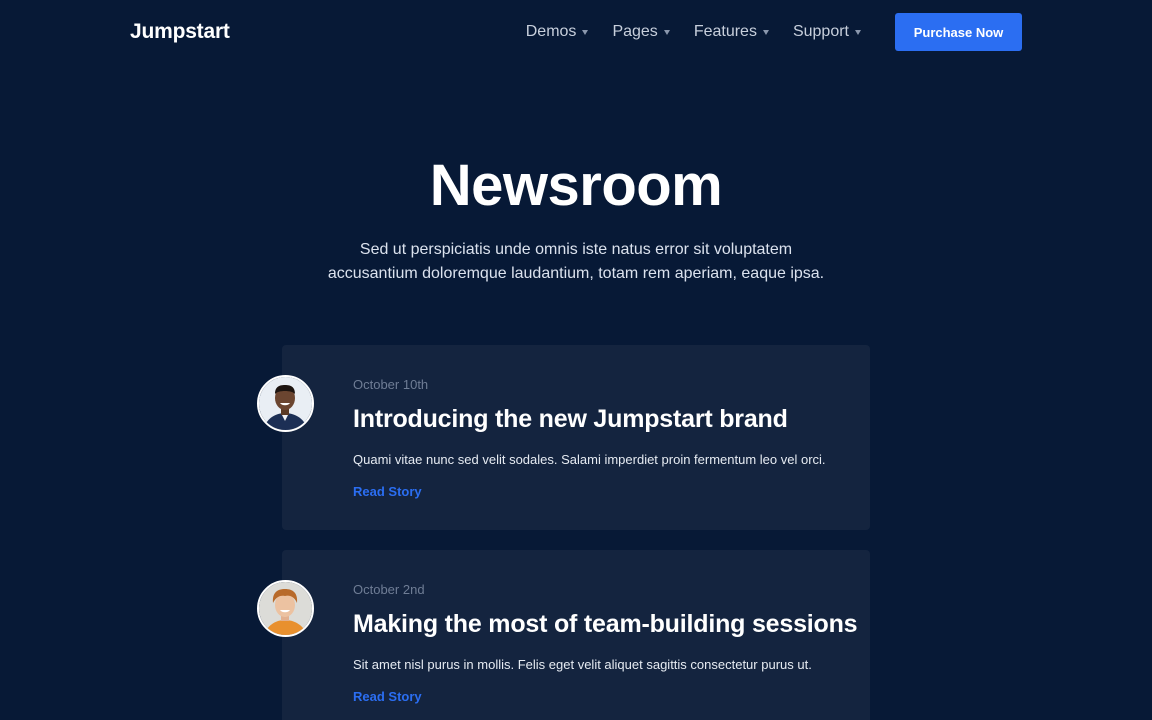  I want to click on nav-item-support: Support, so click(827, 32).